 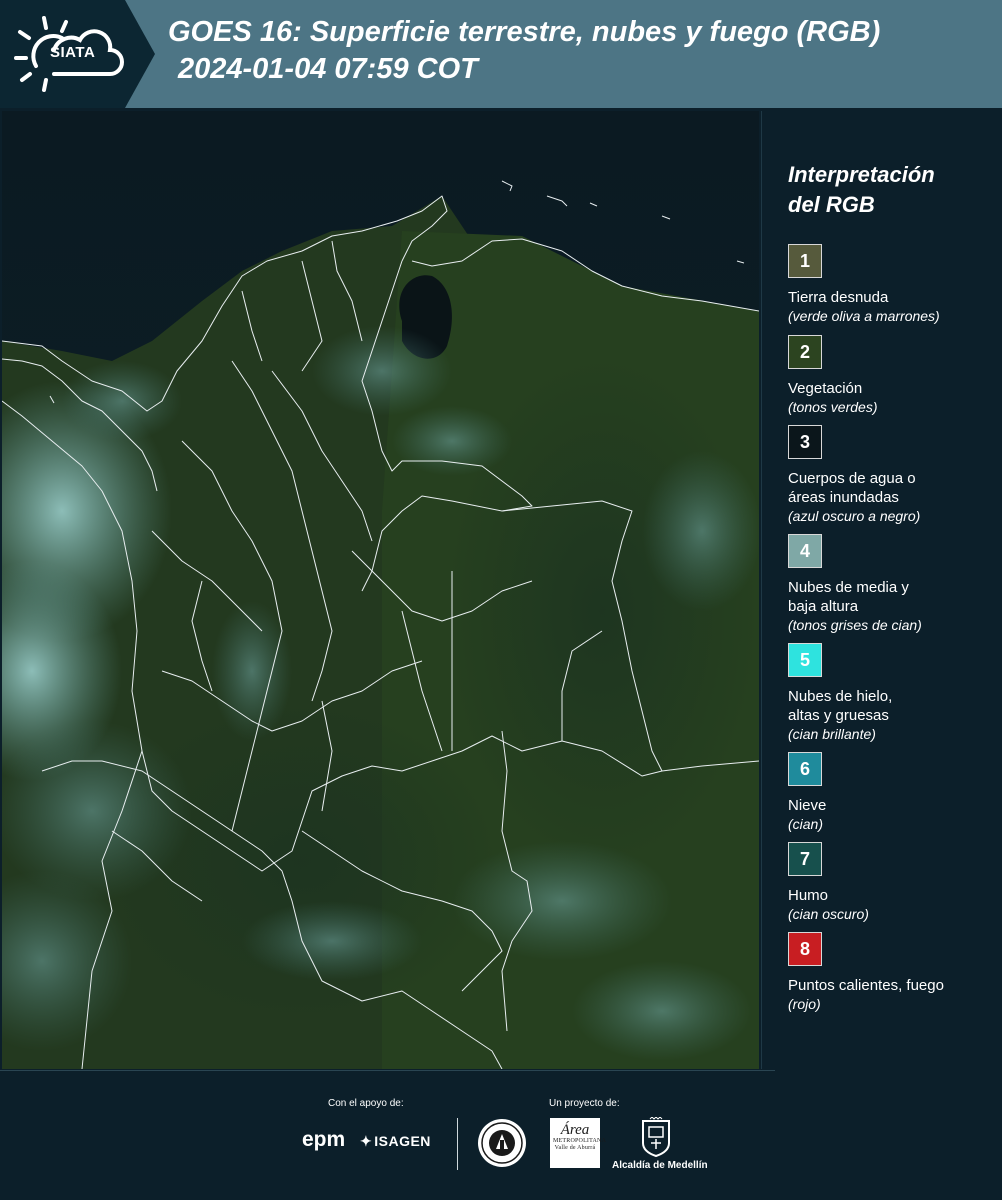 What do you see at coordinates (805, 769) in the screenshot?
I see `legend-swatch-6: 6` at bounding box center [805, 769].